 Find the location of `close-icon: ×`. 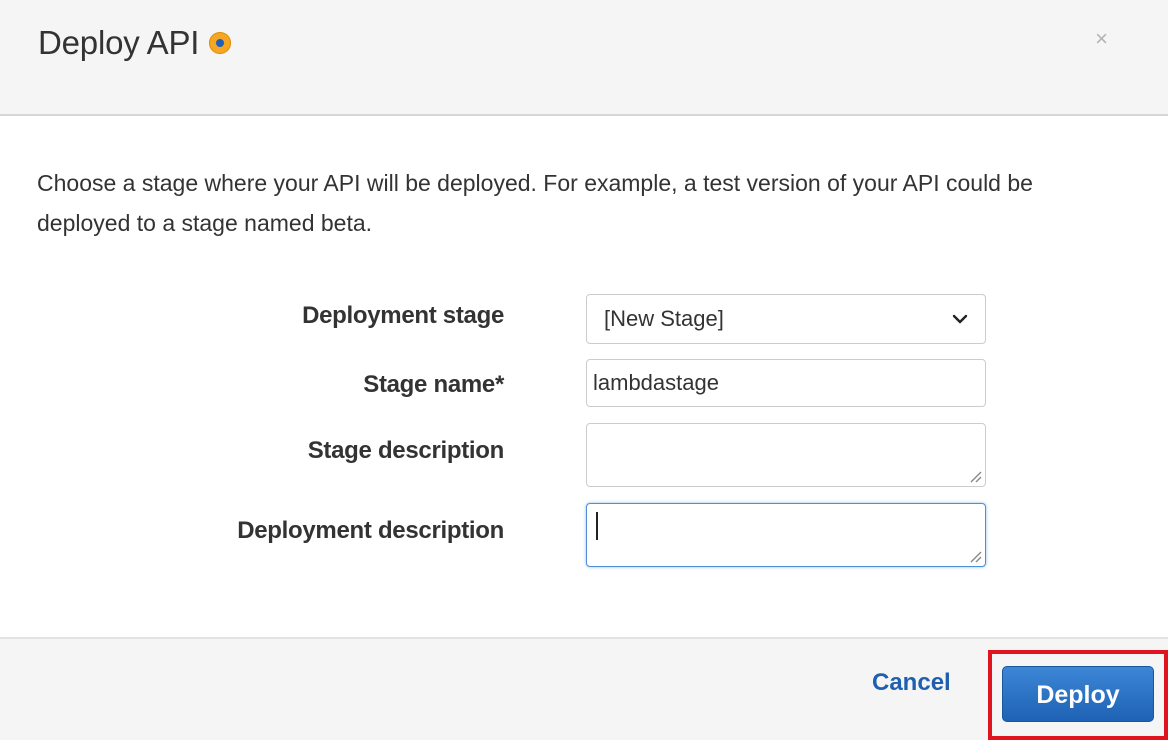

close-icon: × is located at coordinates (1101, 39).